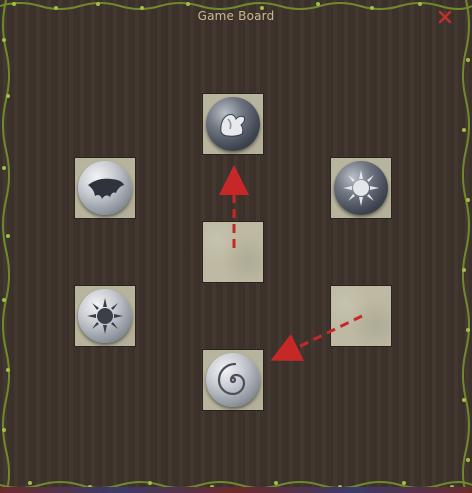 Image resolution: width=472 pixels, height=493 pixels. Describe the element at coordinates (361, 316) in the screenshot. I see `board-tile-r3-c2` at that location.